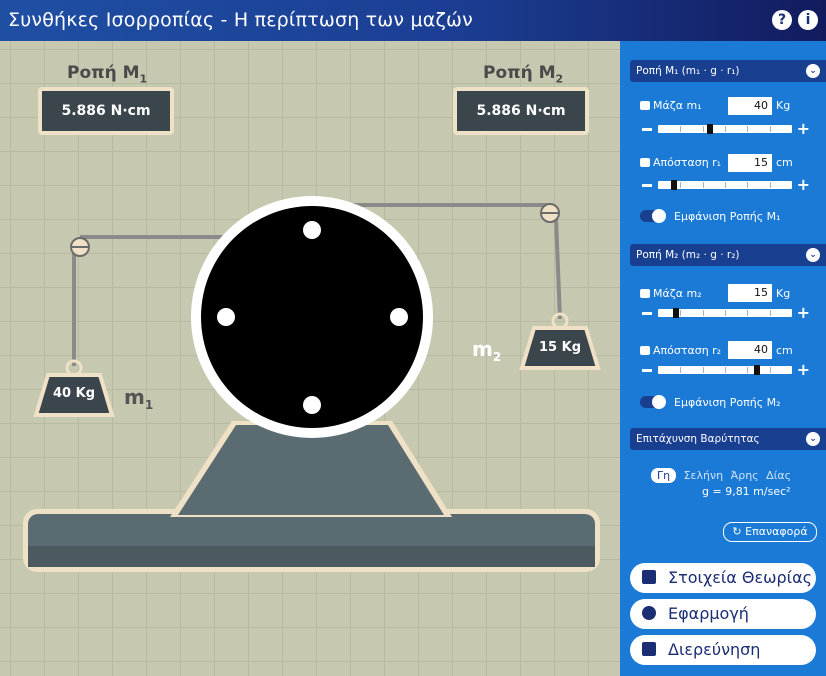 The height and width of the screenshot is (676, 826). Describe the element at coordinates (737, 531) in the screenshot. I see `refresh-icon: ↻` at that location.